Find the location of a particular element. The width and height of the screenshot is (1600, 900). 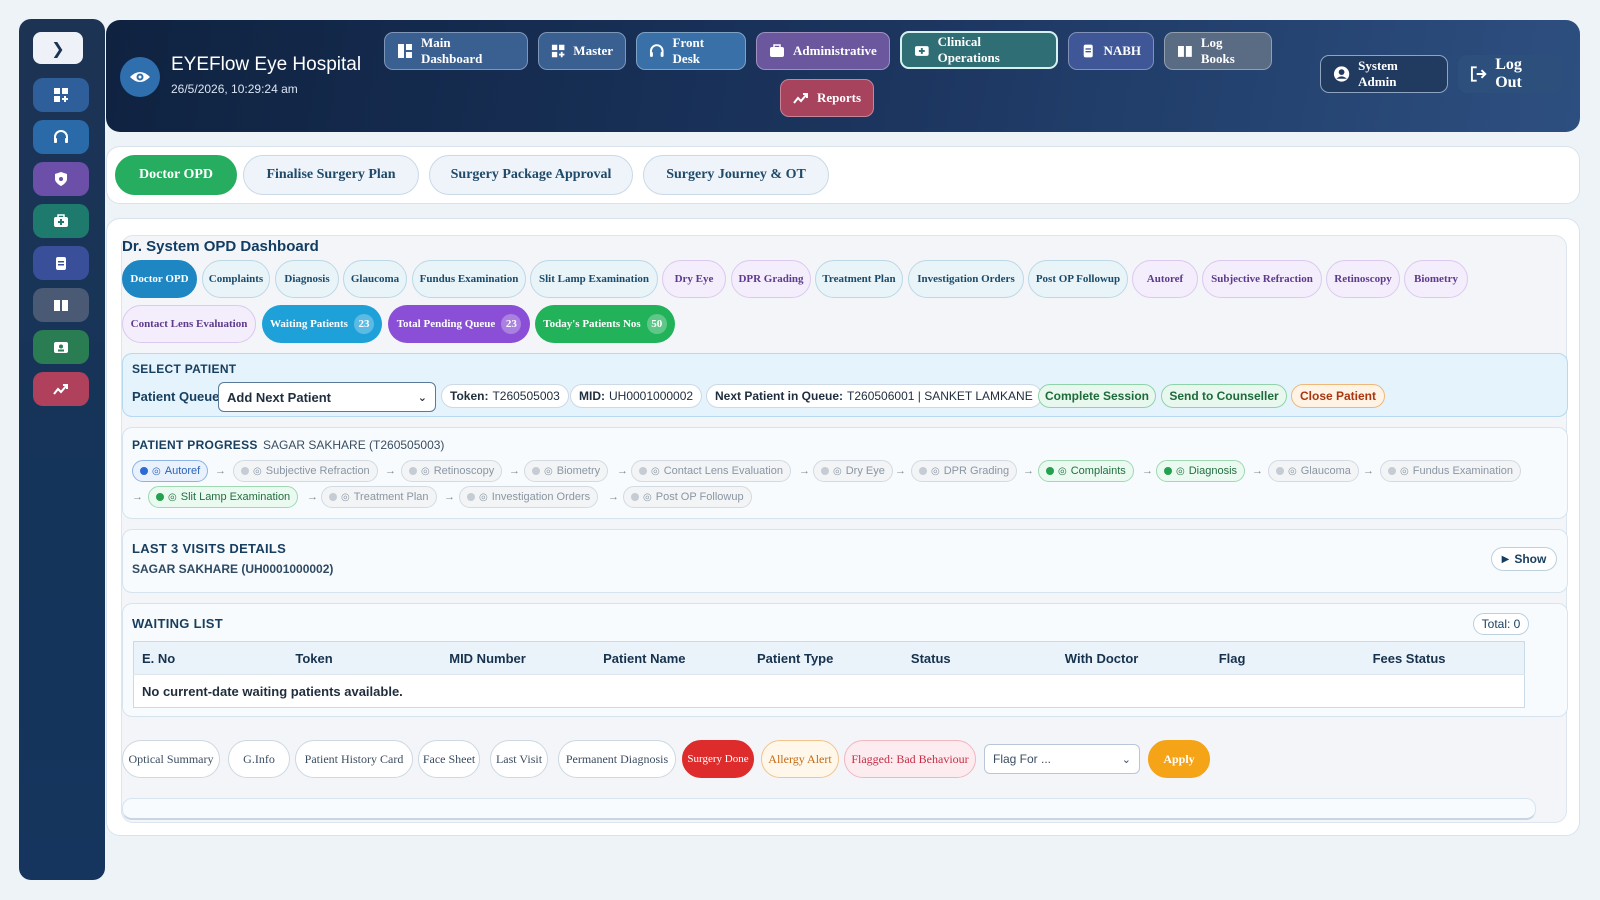

nav-master: Master is located at coordinates (582, 51).